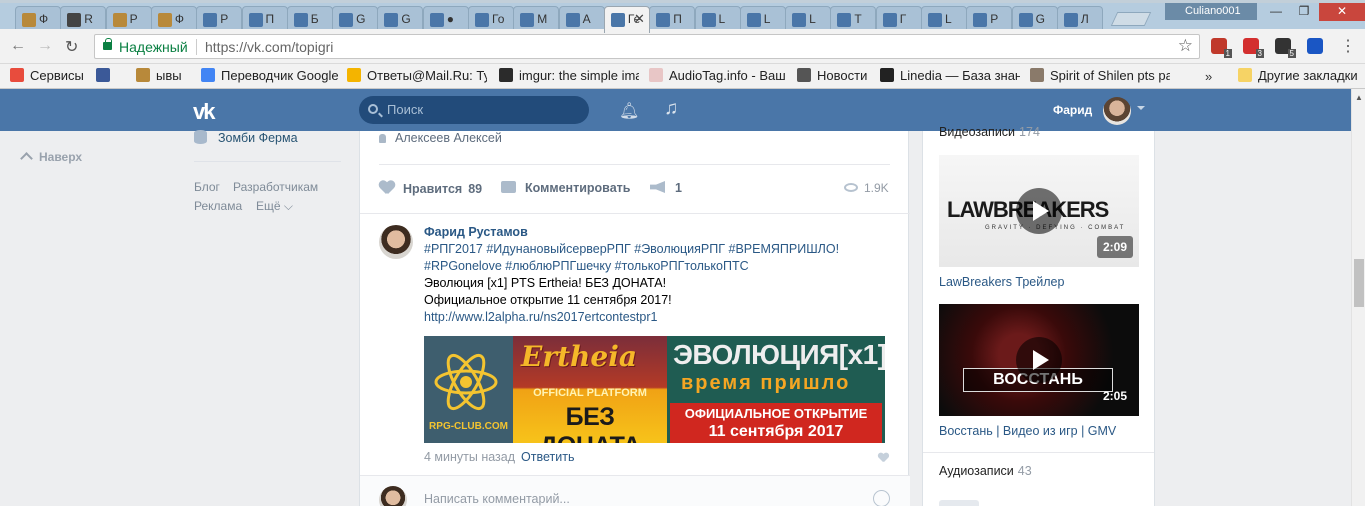 The width and height of the screenshot is (1365, 506). What do you see at coordinates (396, 242) in the screenshot?
I see `comment-author-avatar` at bounding box center [396, 242].